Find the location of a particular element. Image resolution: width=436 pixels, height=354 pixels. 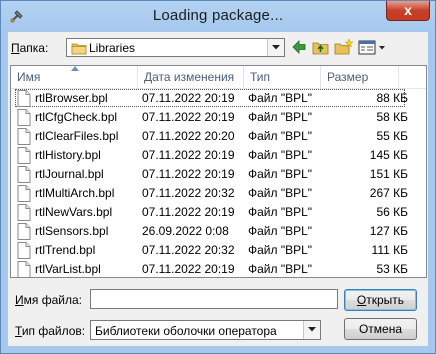

filetype-label: Тип файлов: is located at coordinates (50, 331).